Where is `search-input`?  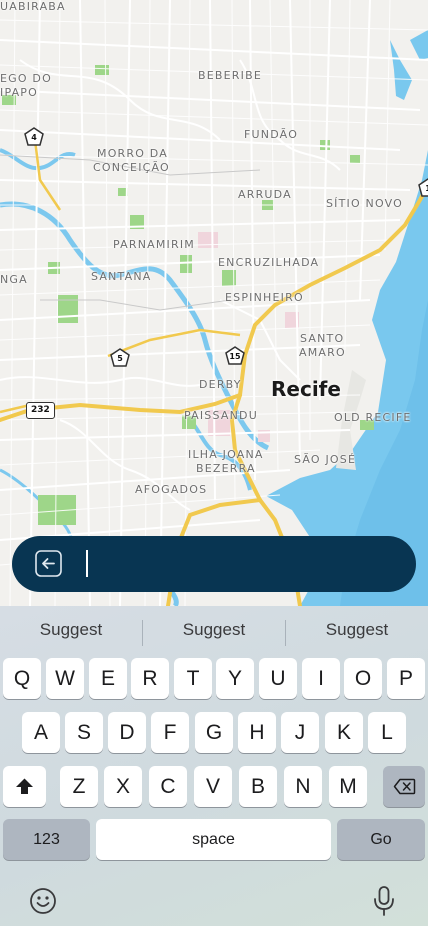
search-input is located at coordinates (241, 564).